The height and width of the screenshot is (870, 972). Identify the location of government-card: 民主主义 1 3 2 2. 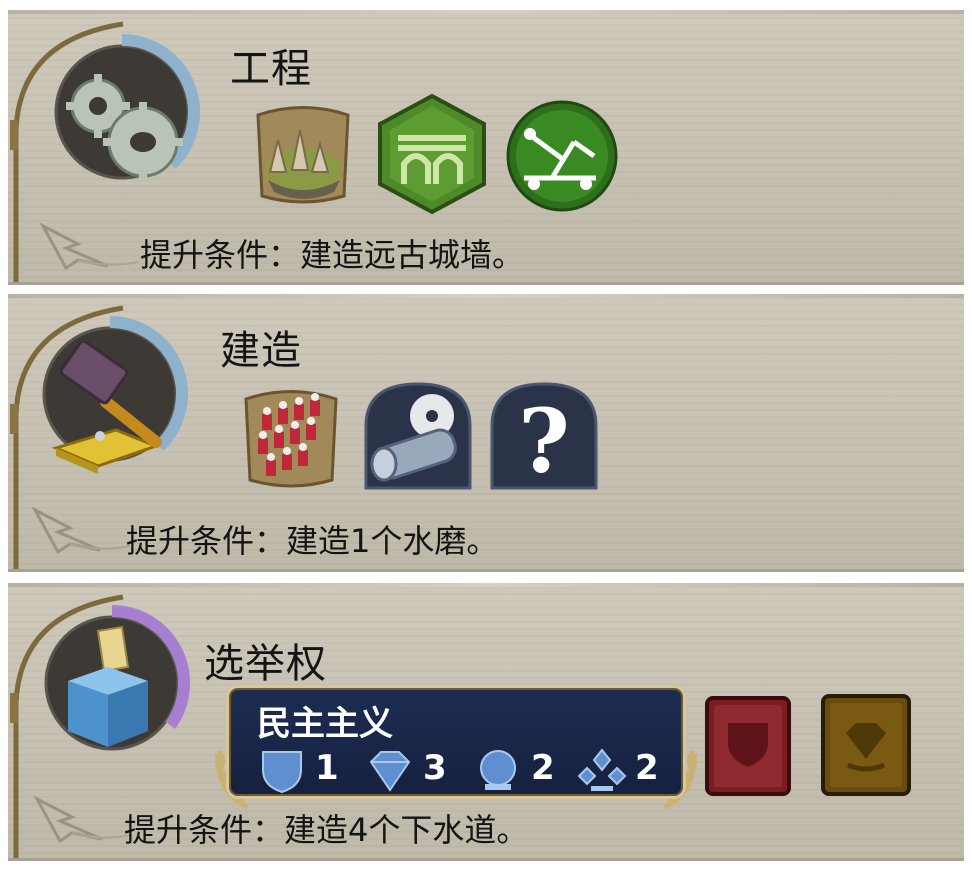
(456, 742).